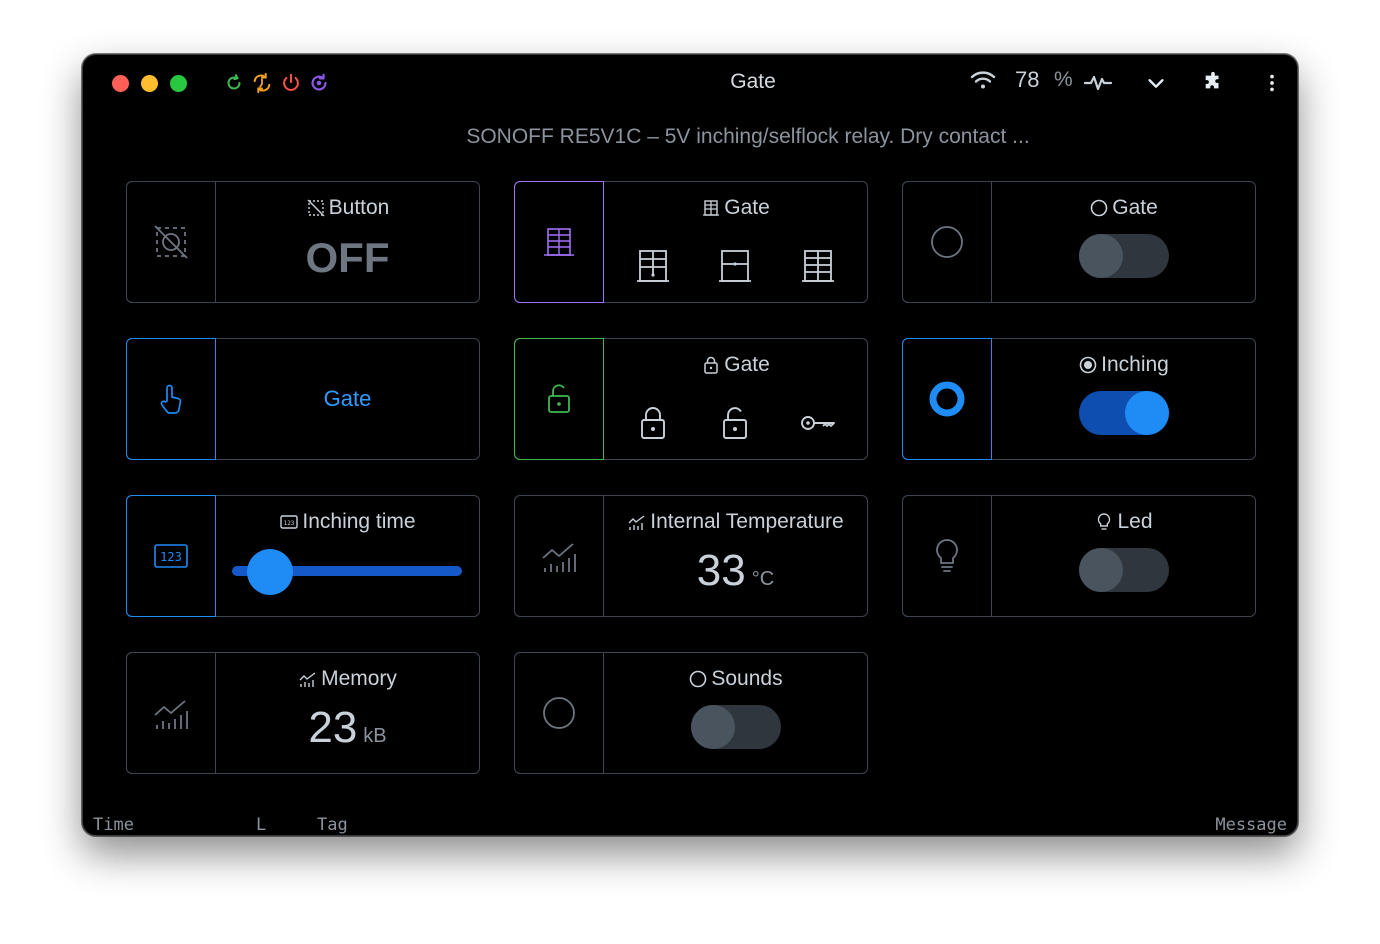 Image resolution: width=1380 pixels, height=944 pixels. Describe the element at coordinates (753, 81) in the screenshot. I see `window-title: Gate` at that location.